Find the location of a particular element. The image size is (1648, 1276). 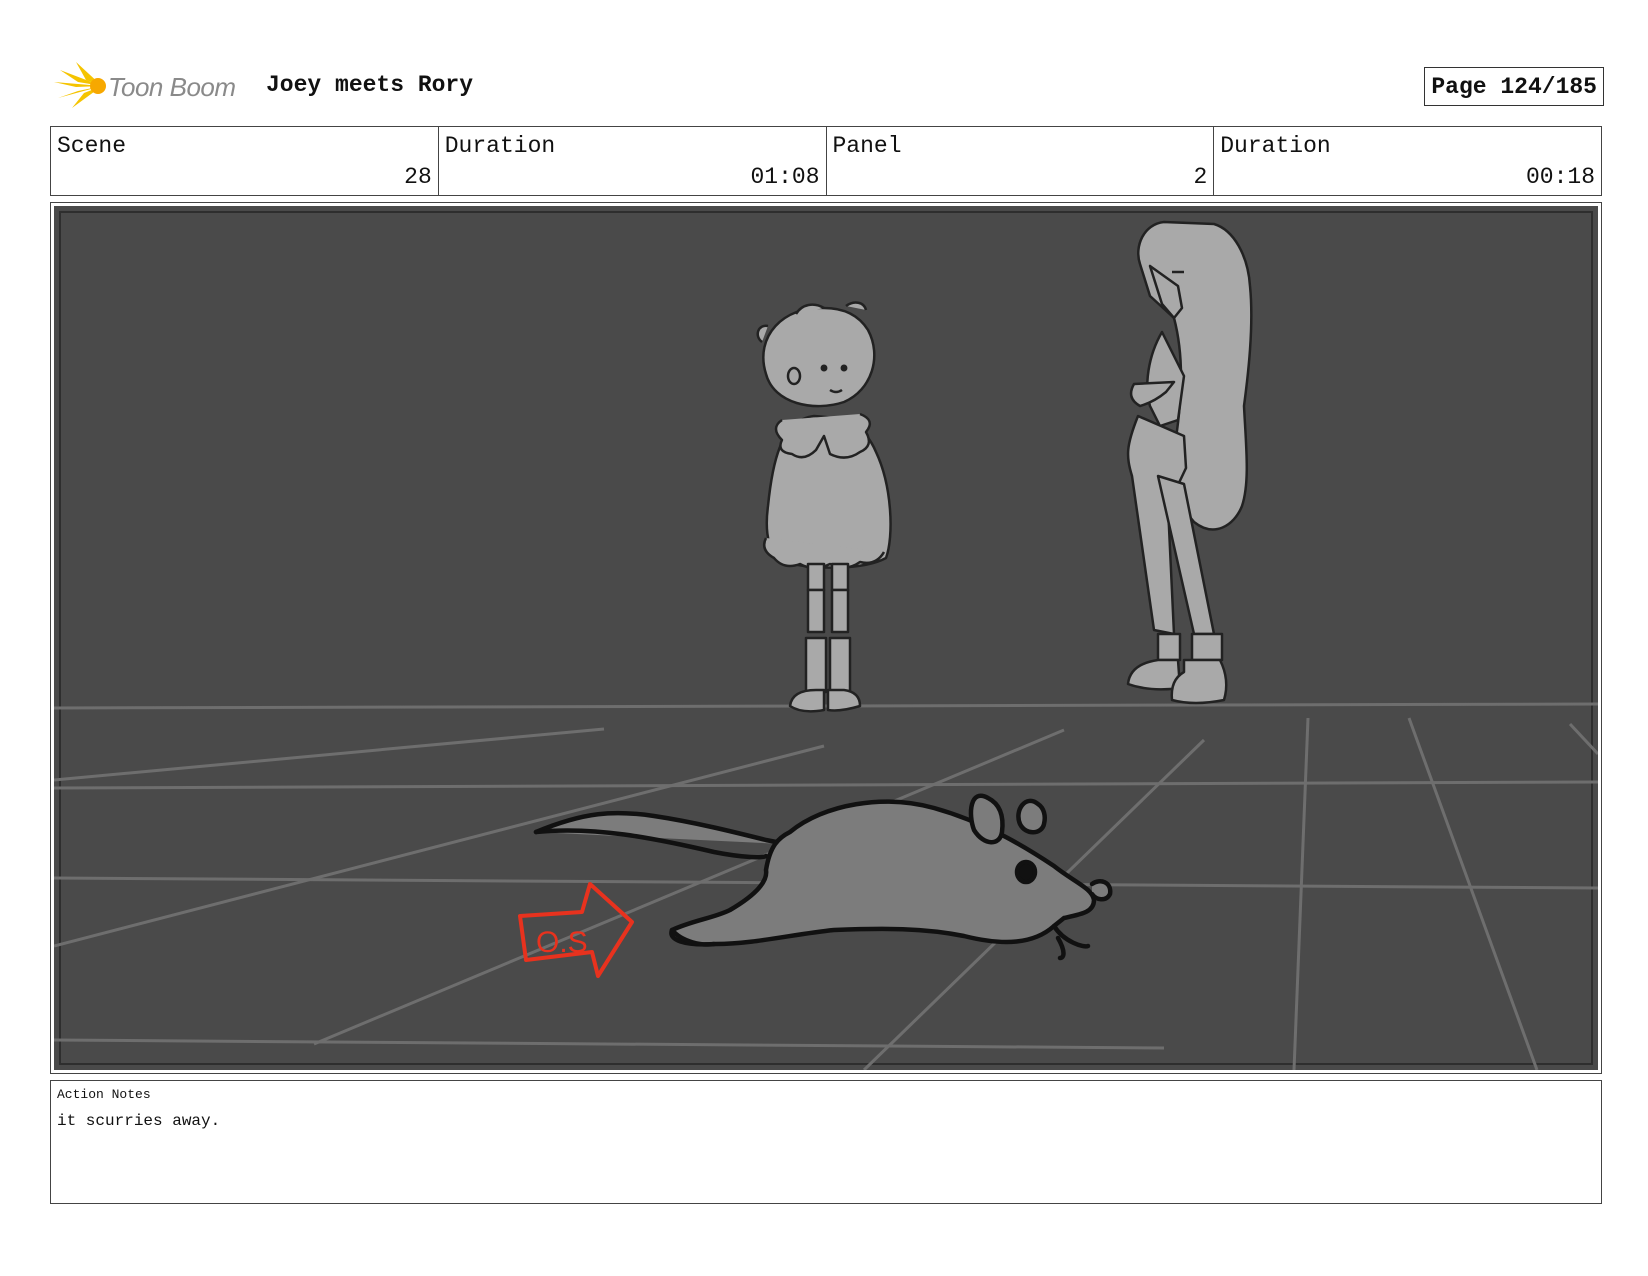

panel-label: Panel is located at coordinates (867, 146).